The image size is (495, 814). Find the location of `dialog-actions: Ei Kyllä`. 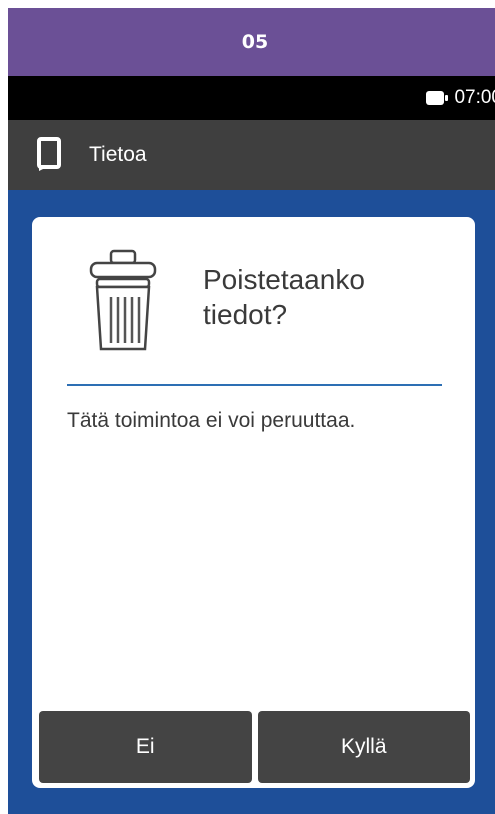

dialog-actions: Ei Kyllä is located at coordinates (254, 747).